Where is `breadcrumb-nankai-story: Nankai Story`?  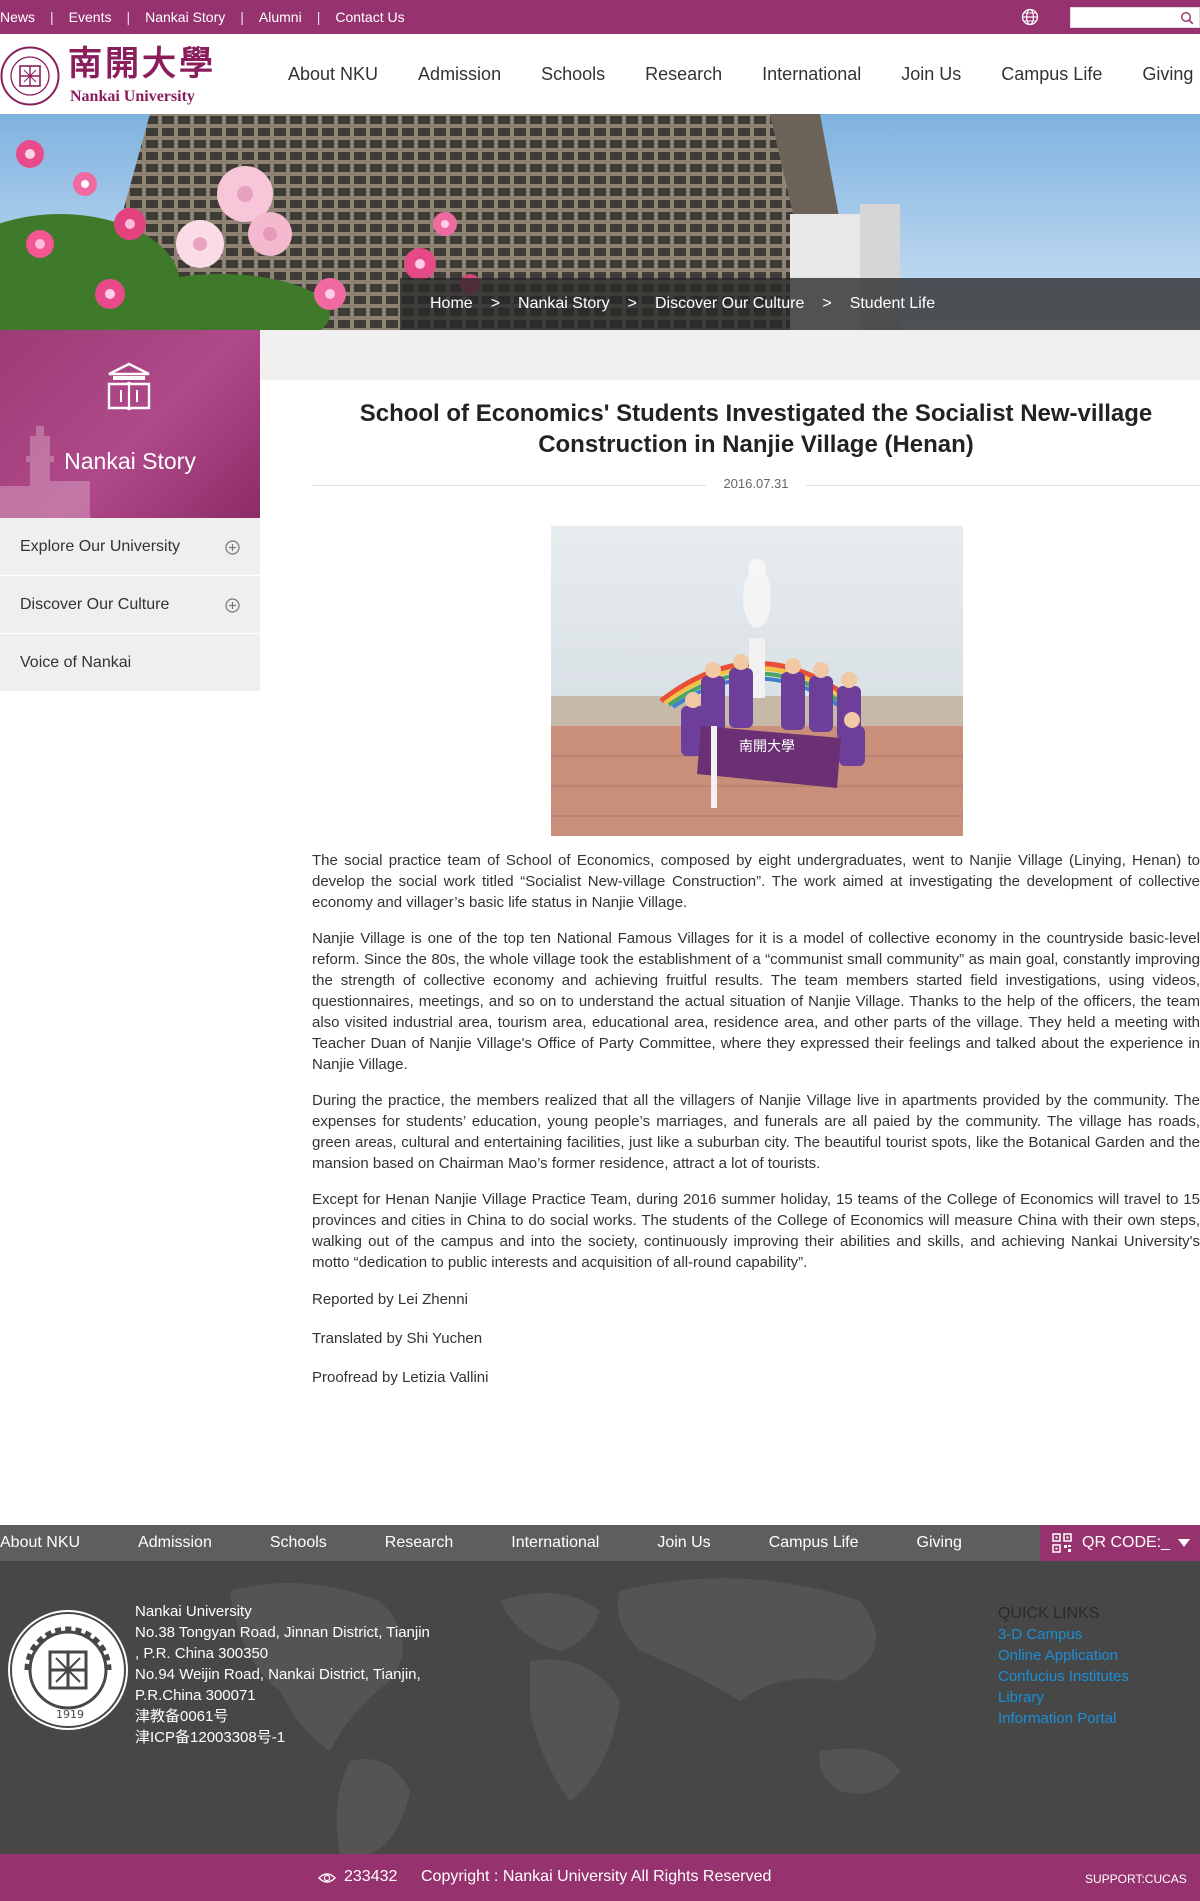 breadcrumb-nankai-story: Nankai Story is located at coordinates (564, 304).